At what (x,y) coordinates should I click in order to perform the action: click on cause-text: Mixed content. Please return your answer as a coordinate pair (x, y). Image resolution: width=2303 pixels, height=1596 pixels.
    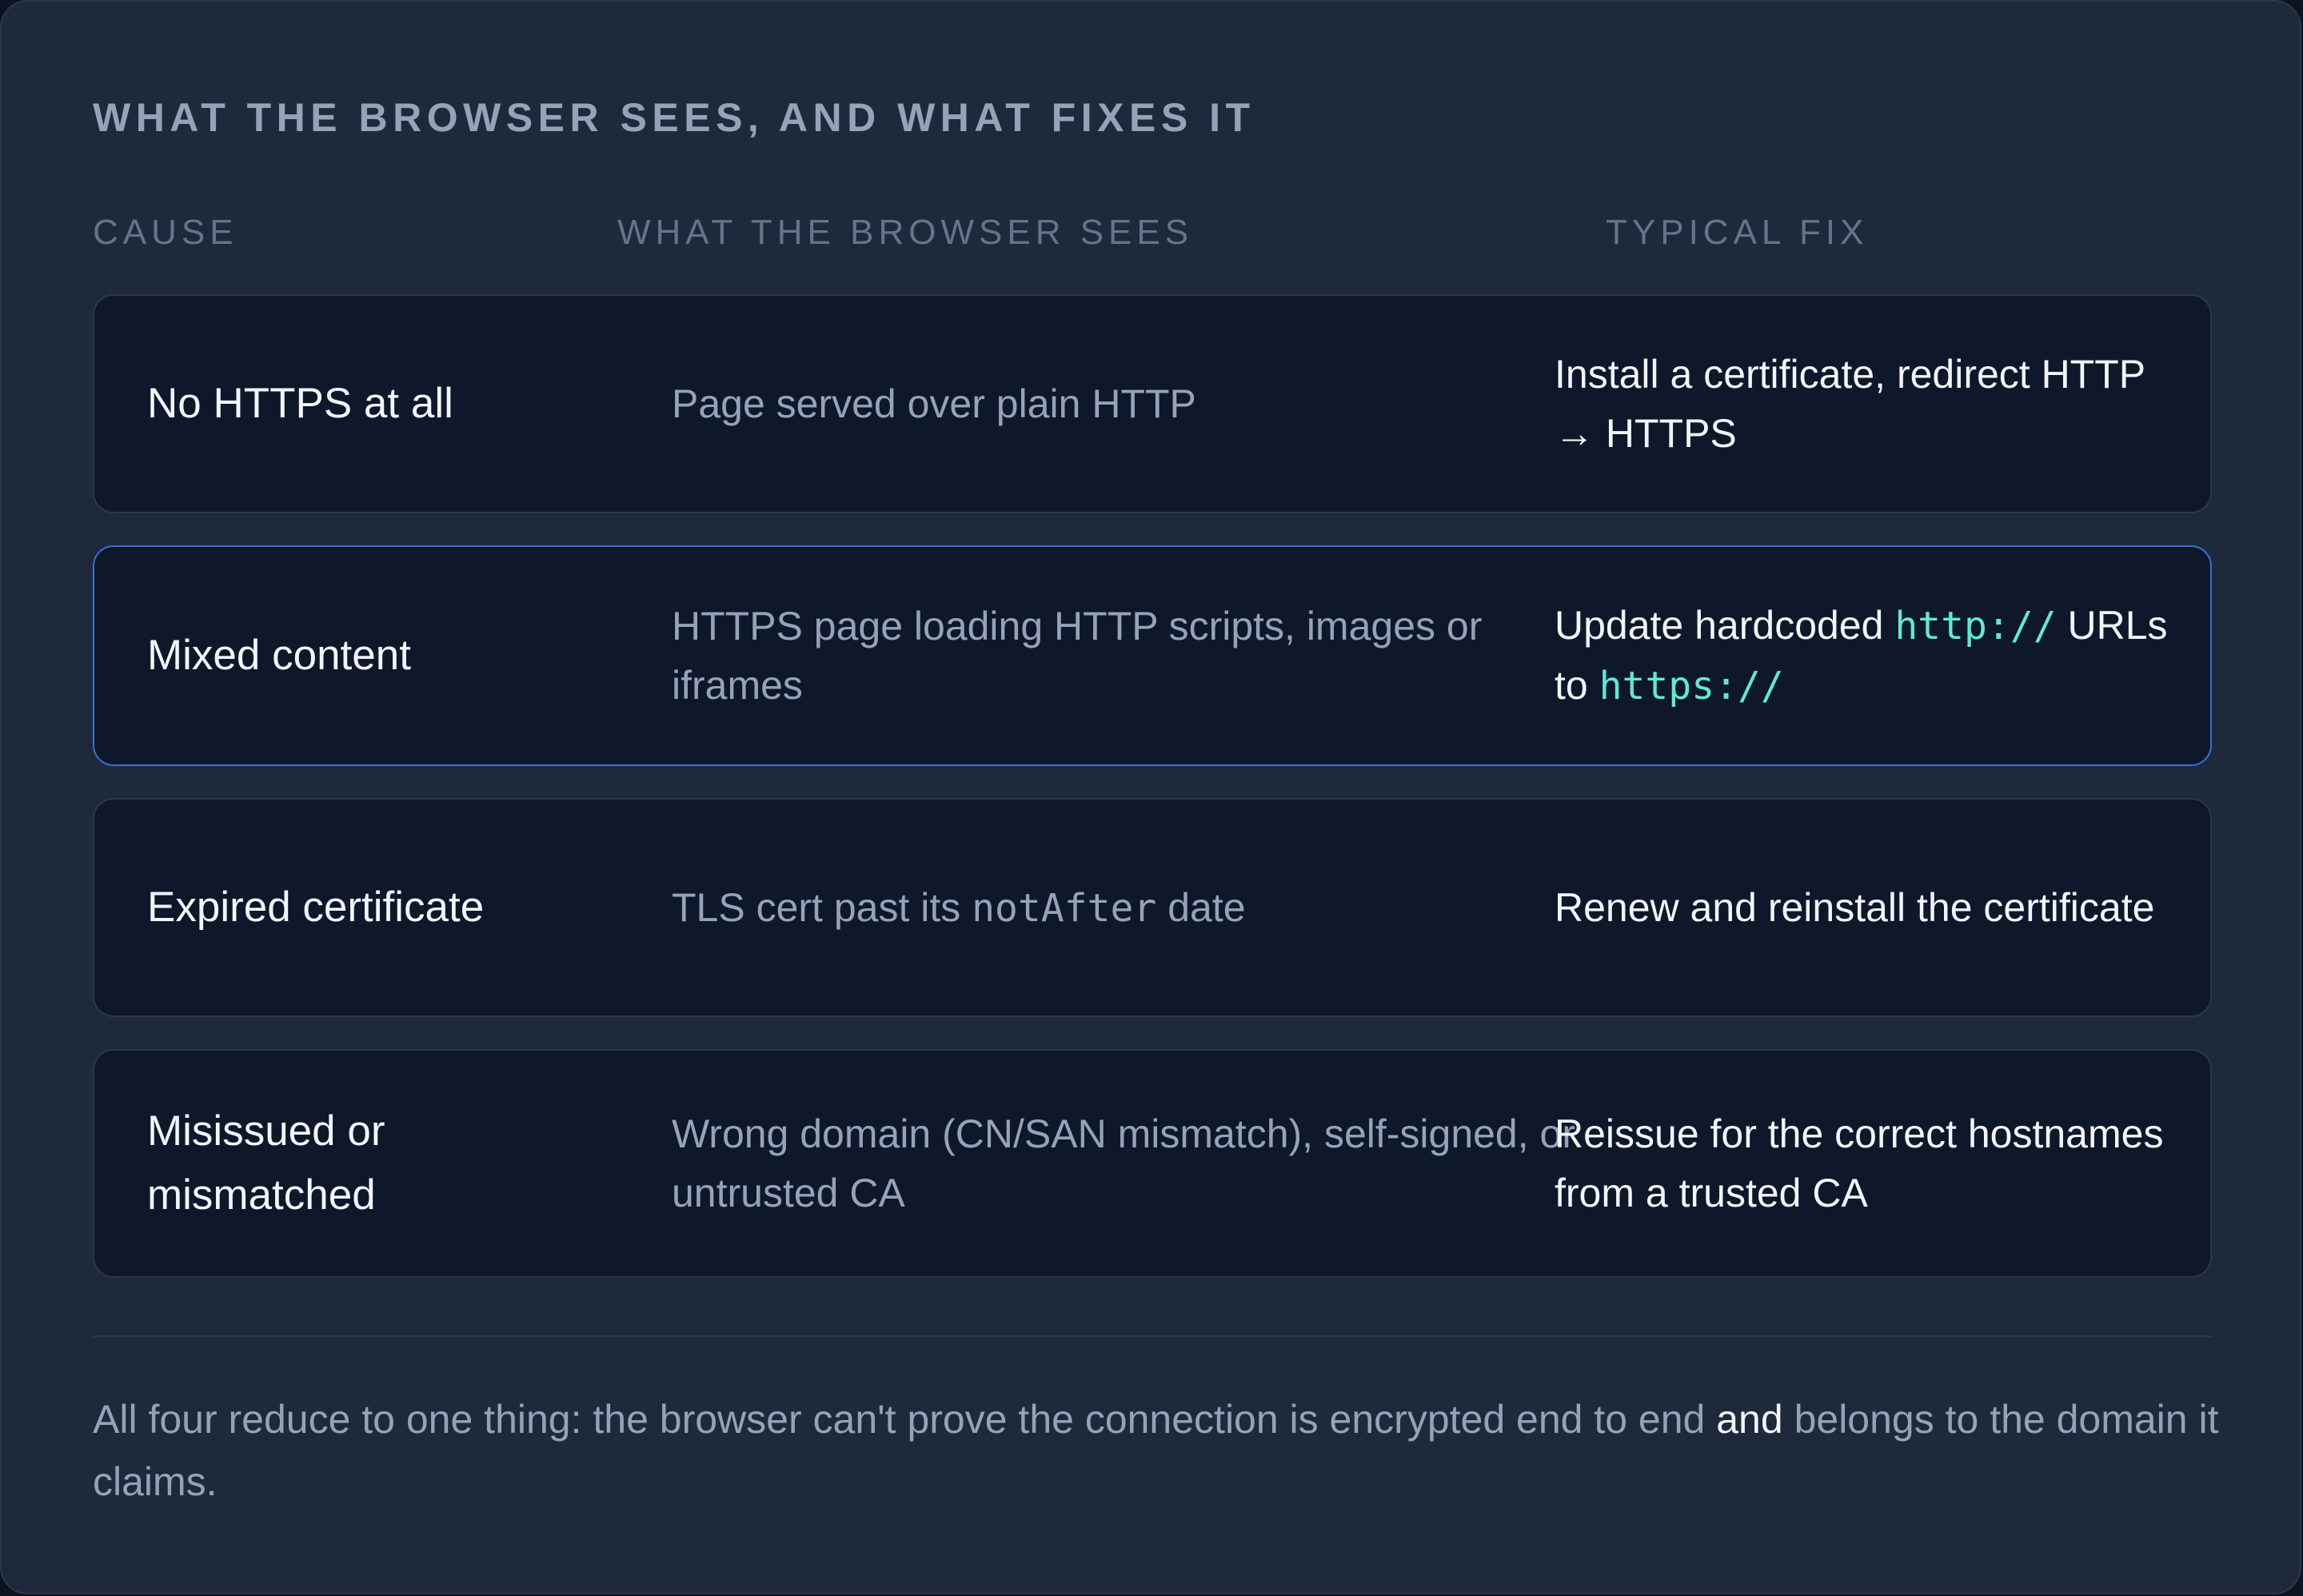
    Looking at the image, I should click on (279, 655).